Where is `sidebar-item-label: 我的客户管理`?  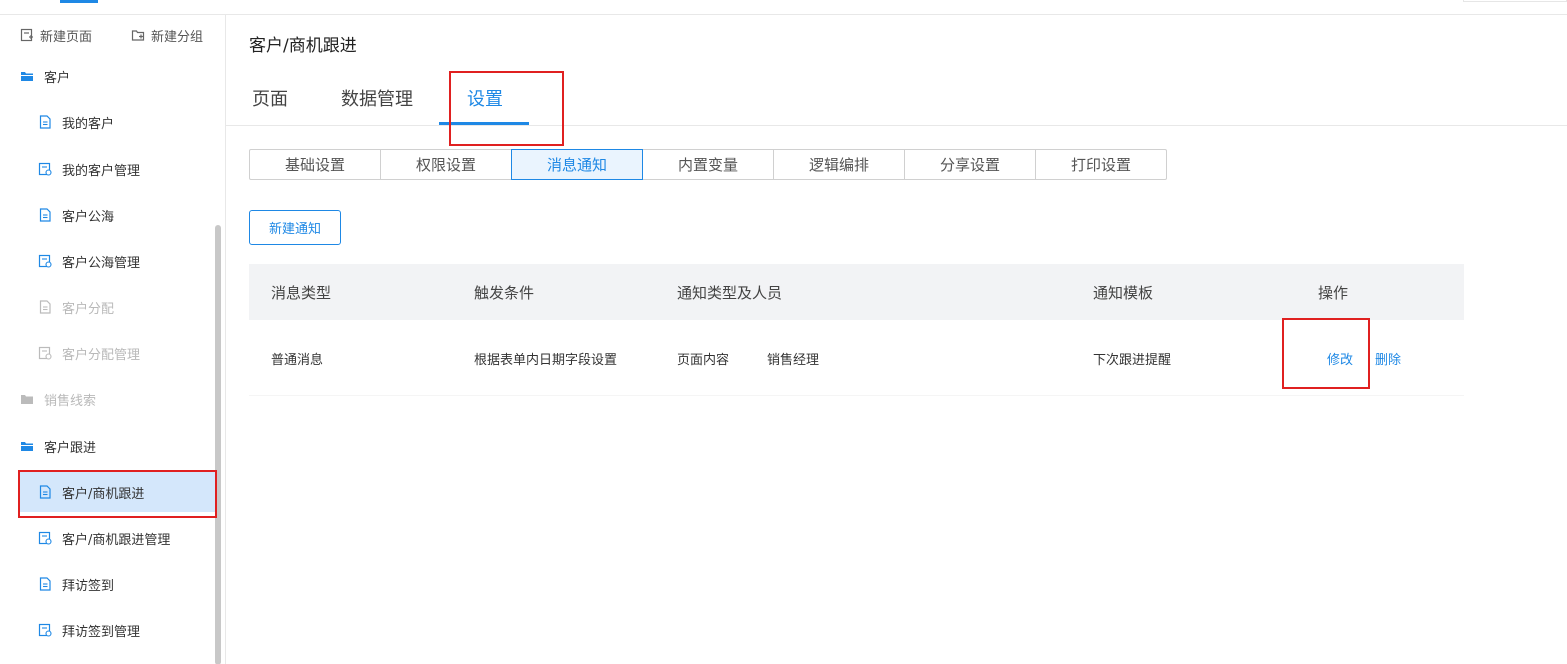
sidebar-item-label: 我的客户管理 is located at coordinates (101, 171).